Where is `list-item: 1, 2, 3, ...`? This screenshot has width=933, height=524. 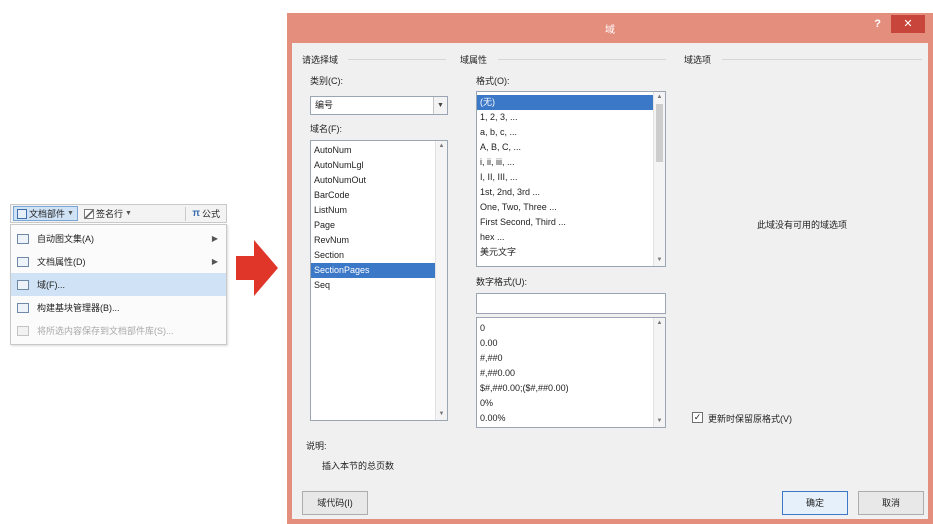
list-item: 1, 2, 3, ... is located at coordinates (571, 117).